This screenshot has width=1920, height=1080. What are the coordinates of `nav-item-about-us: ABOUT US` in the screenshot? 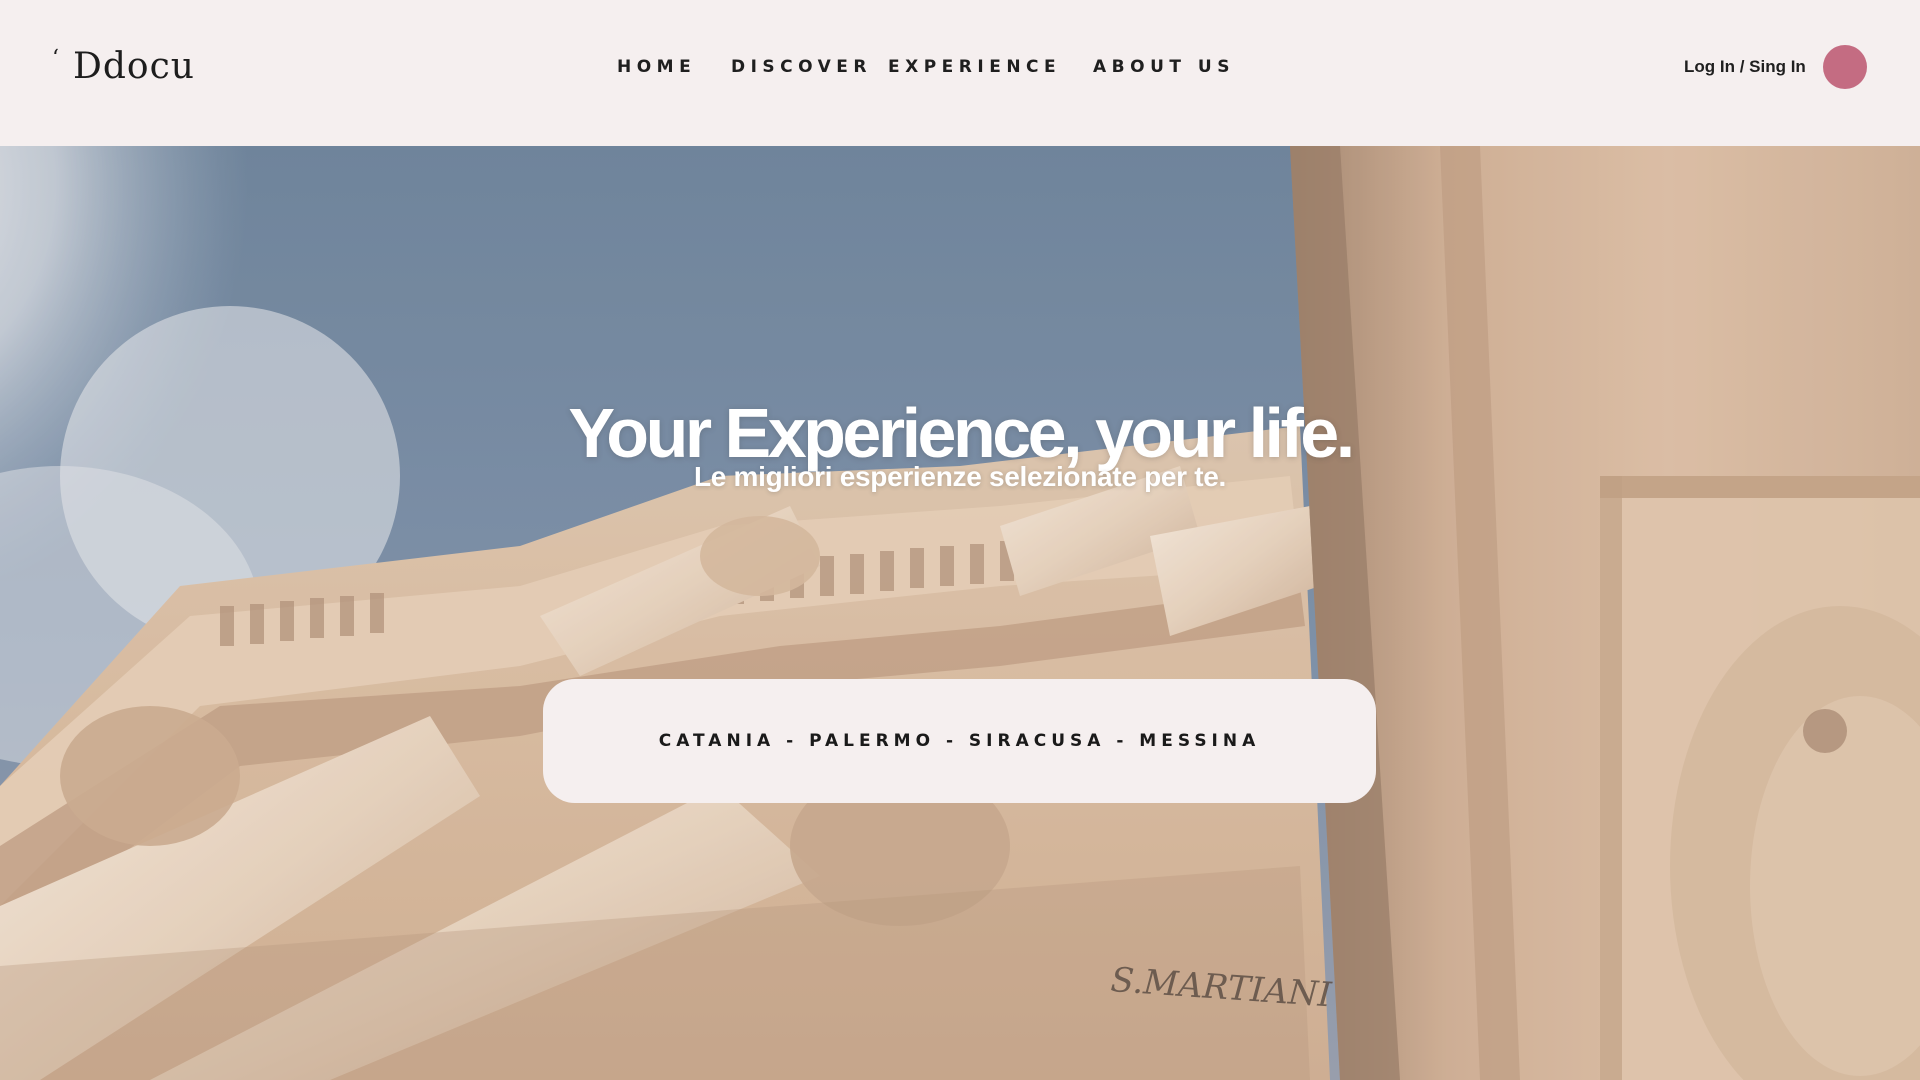 It's located at (1164, 67).